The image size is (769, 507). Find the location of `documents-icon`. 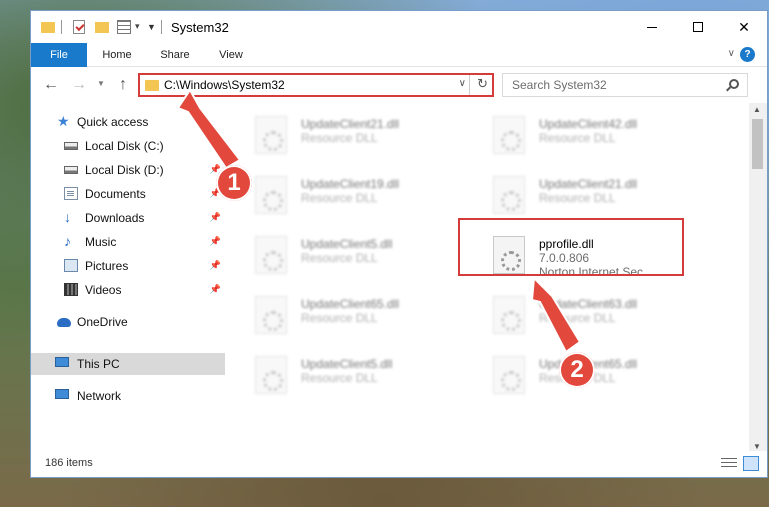

documents-icon is located at coordinates (71, 193).